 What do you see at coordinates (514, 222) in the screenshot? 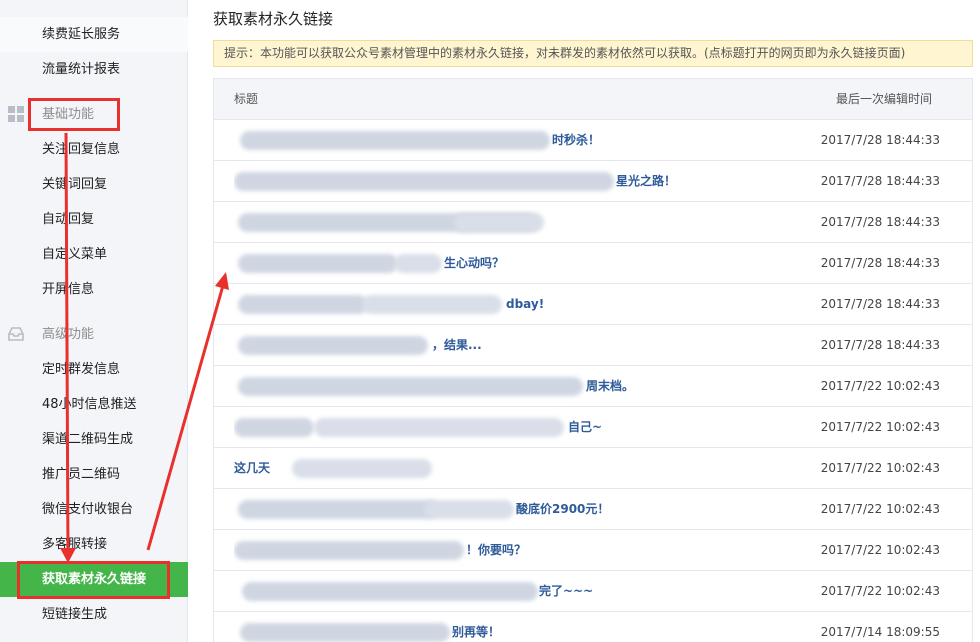
I see `row-title-link` at bounding box center [514, 222].